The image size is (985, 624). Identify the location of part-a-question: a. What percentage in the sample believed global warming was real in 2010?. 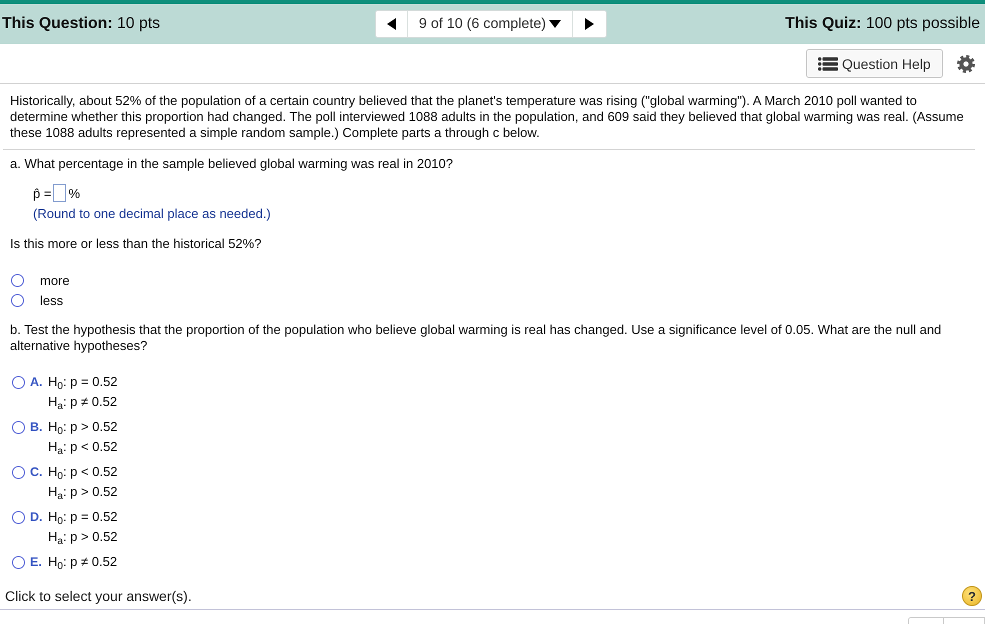
(232, 163).